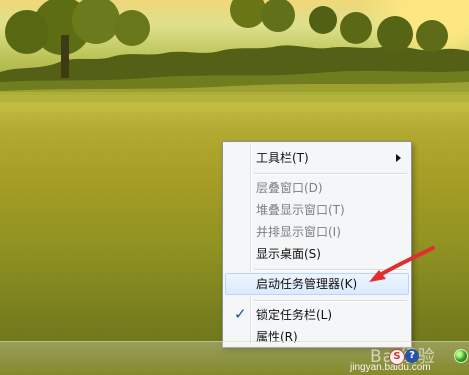 The height and width of the screenshot is (375, 469). I want to click on menu-item-cascade-windows: 层叠窗口(D), so click(317, 188).